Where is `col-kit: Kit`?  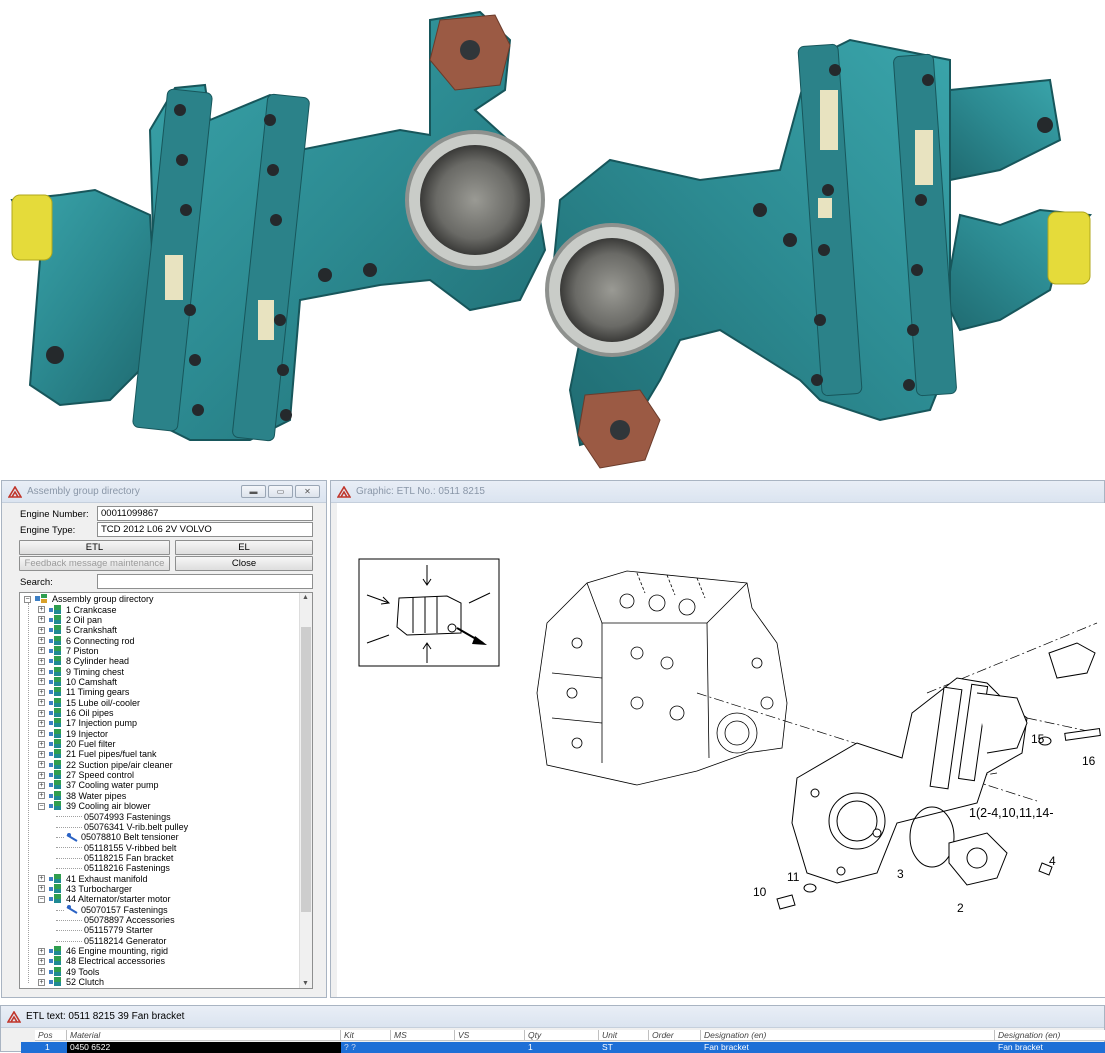 col-kit: Kit is located at coordinates (366, 1035).